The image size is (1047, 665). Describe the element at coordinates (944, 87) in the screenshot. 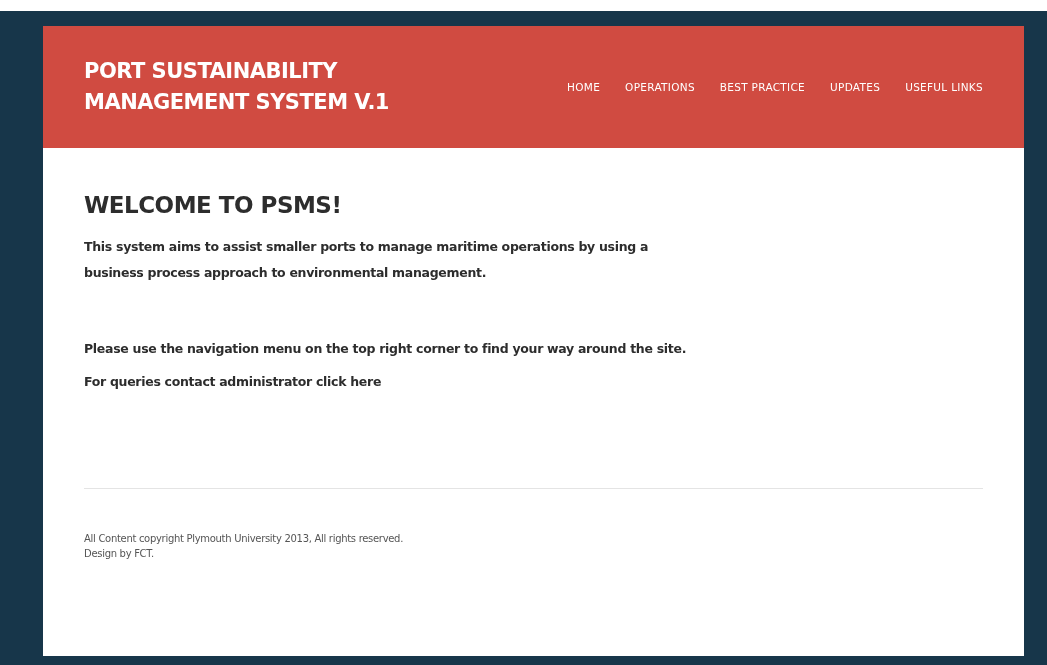

I see `nav-link: USEFUL LINKS` at that location.